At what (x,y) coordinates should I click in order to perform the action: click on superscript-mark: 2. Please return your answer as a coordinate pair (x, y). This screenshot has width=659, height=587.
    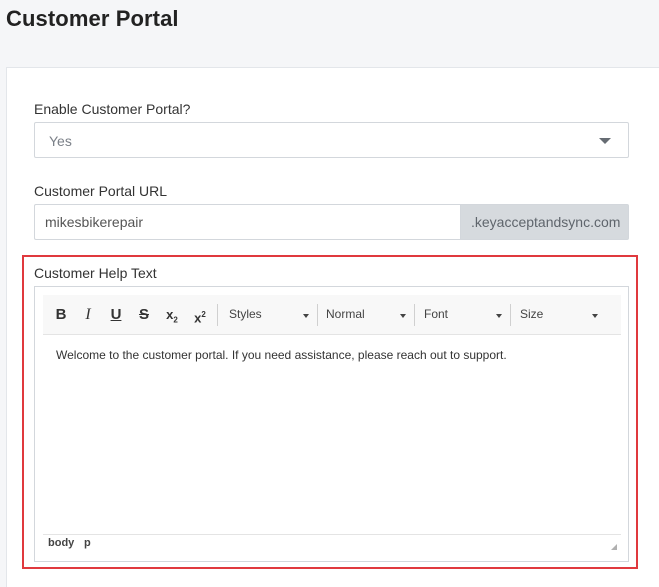
    Looking at the image, I should click on (203, 314).